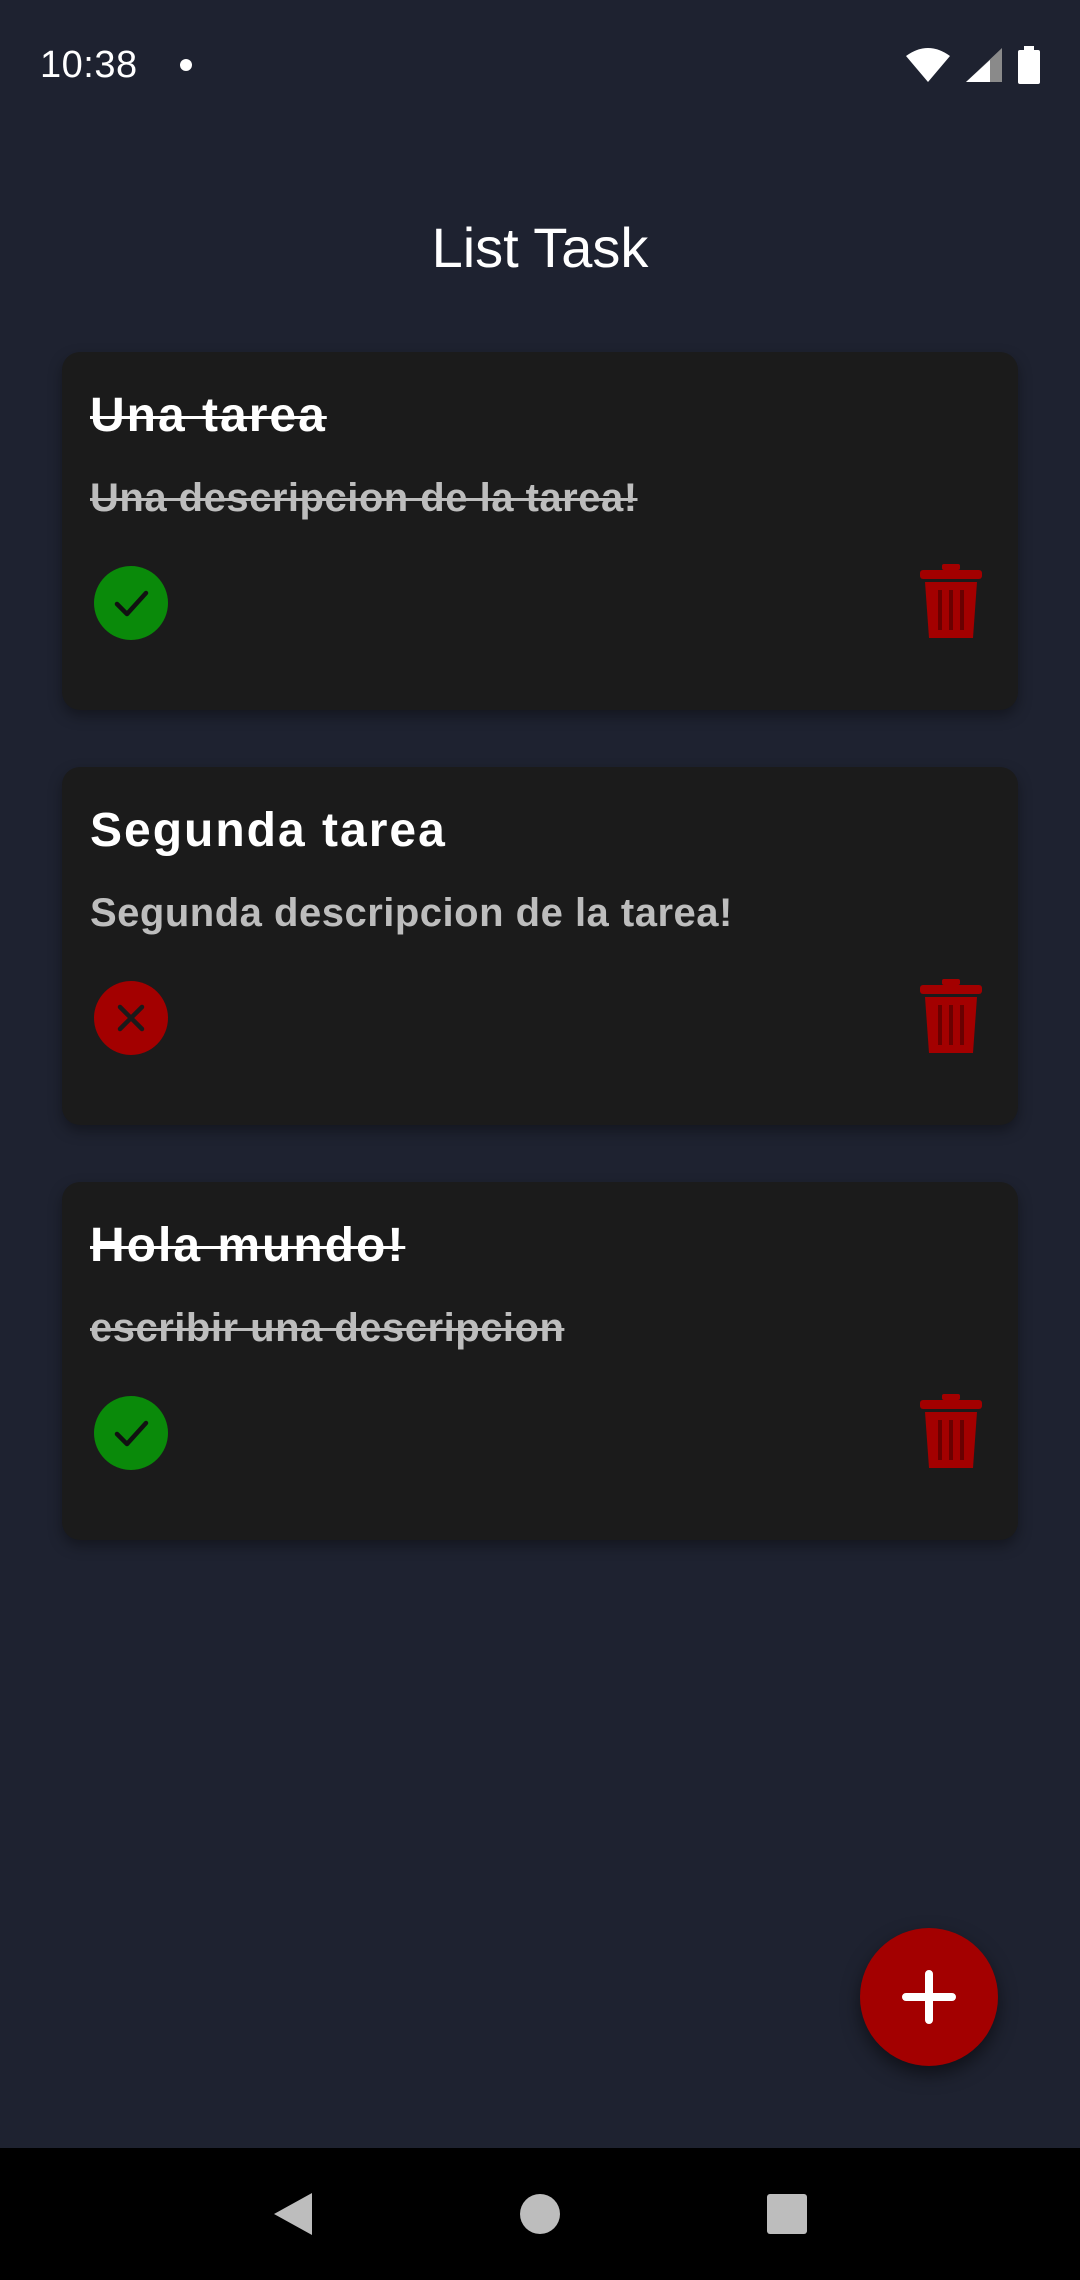  What do you see at coordinates (185, 65) in the screenshot?
I see `notification-dot-icon` at bounding box center [185, 65].